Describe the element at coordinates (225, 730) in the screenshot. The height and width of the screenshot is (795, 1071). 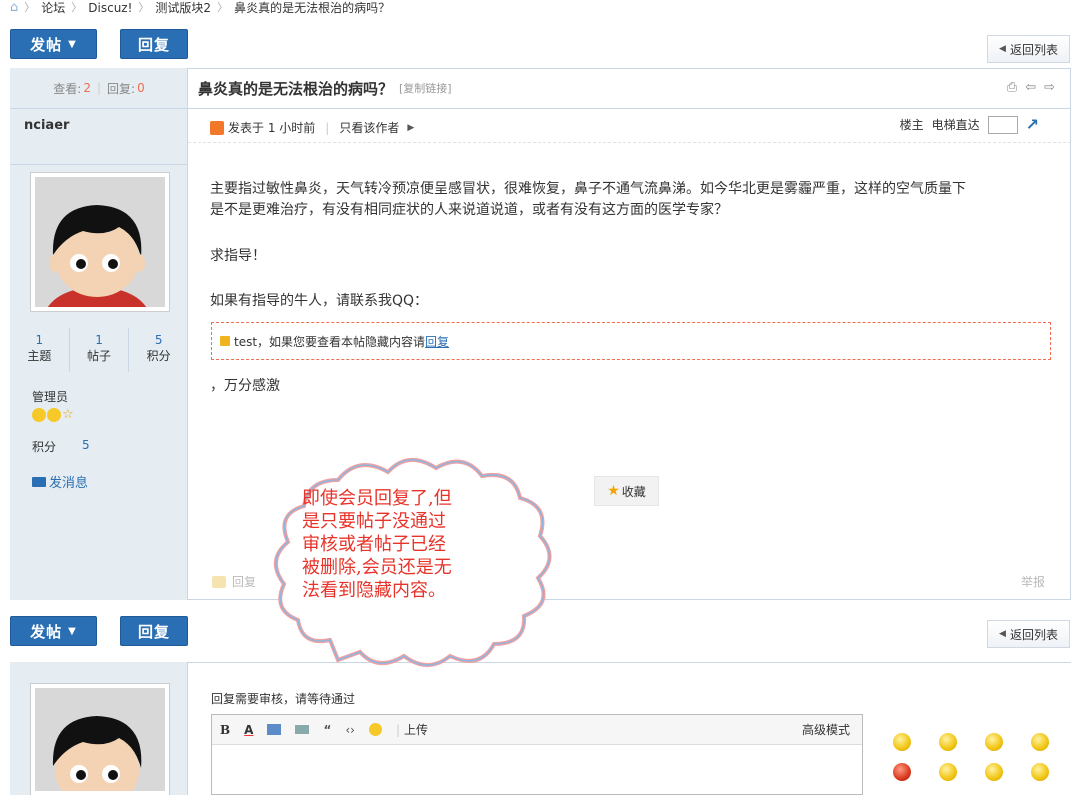
I see `bold-button: B` at that location.